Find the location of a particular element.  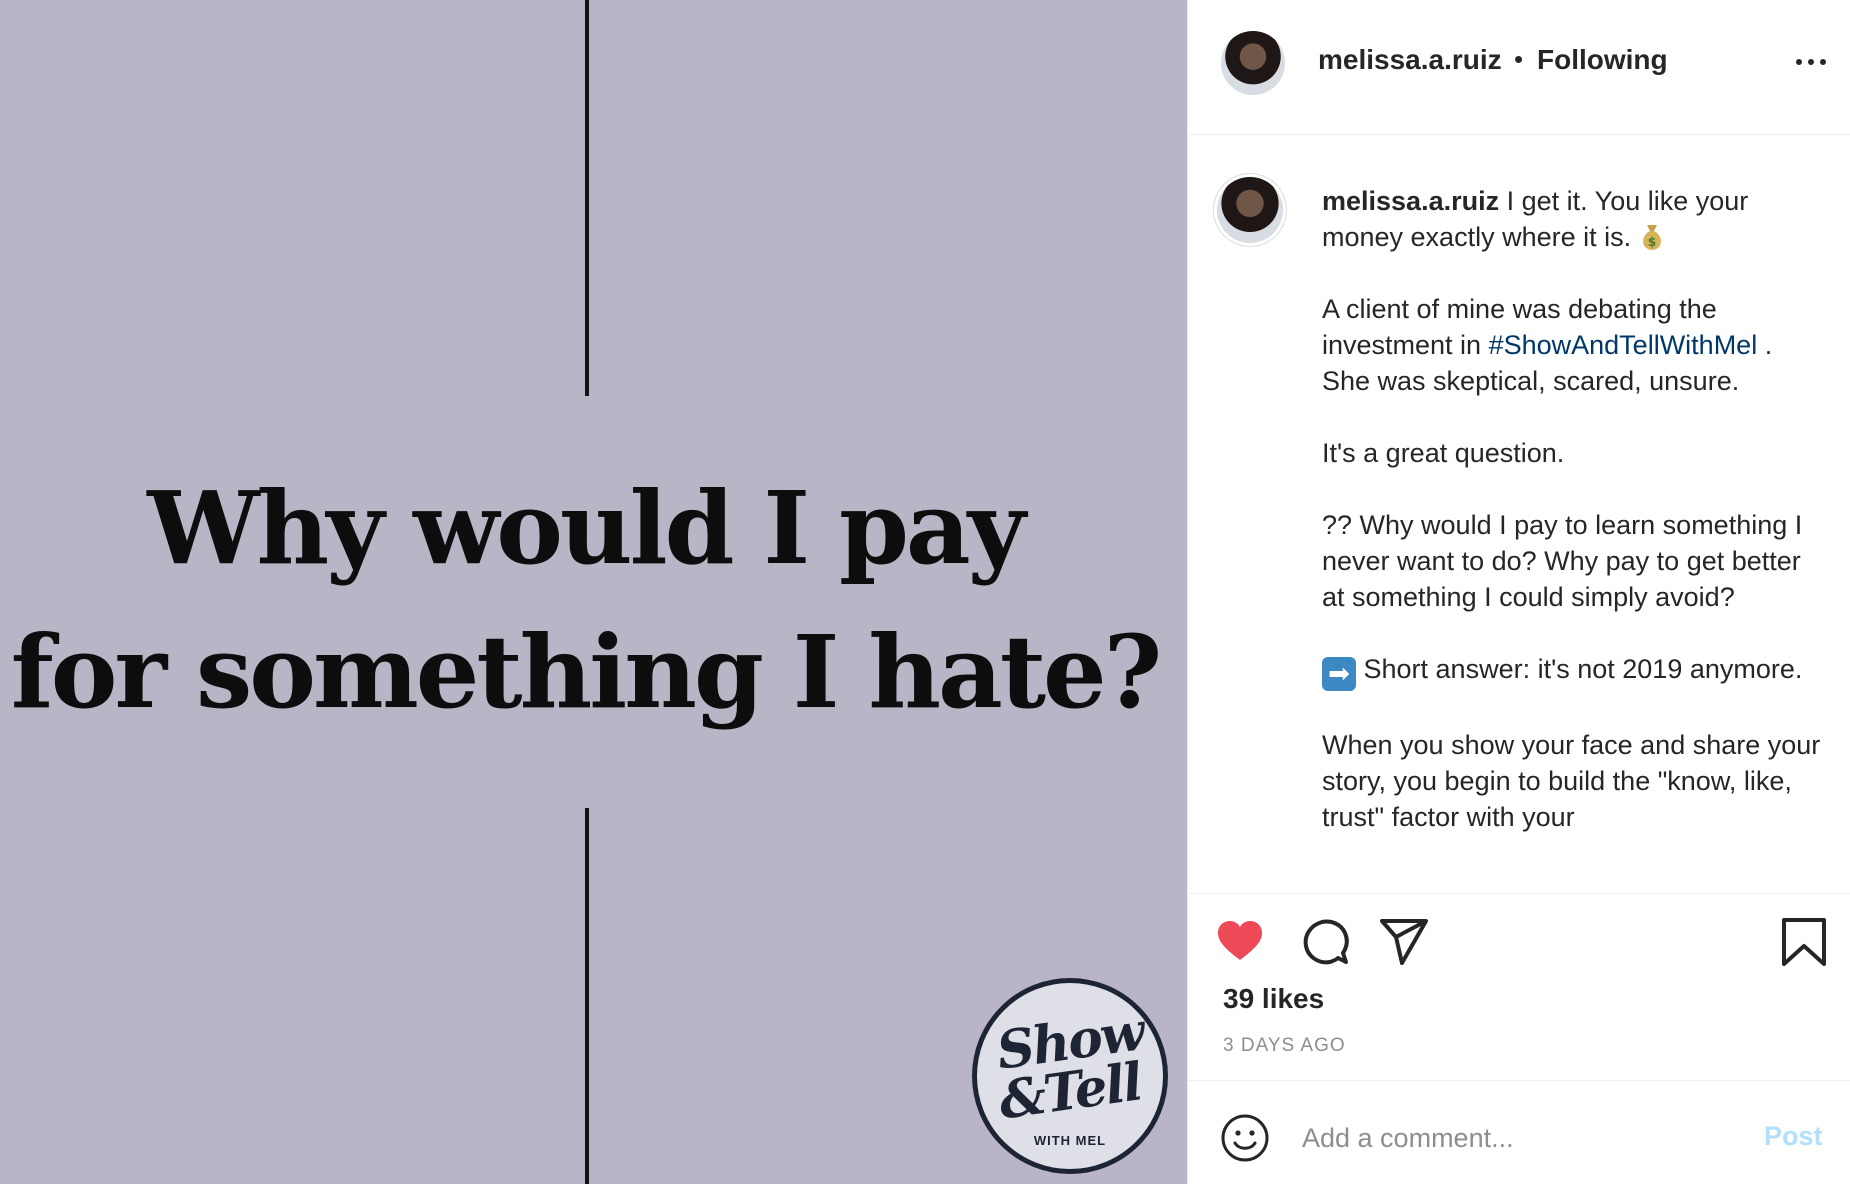

show-and-tell-logo: Show &Tell WITH MEL is located at coordinates (1070, 1076).